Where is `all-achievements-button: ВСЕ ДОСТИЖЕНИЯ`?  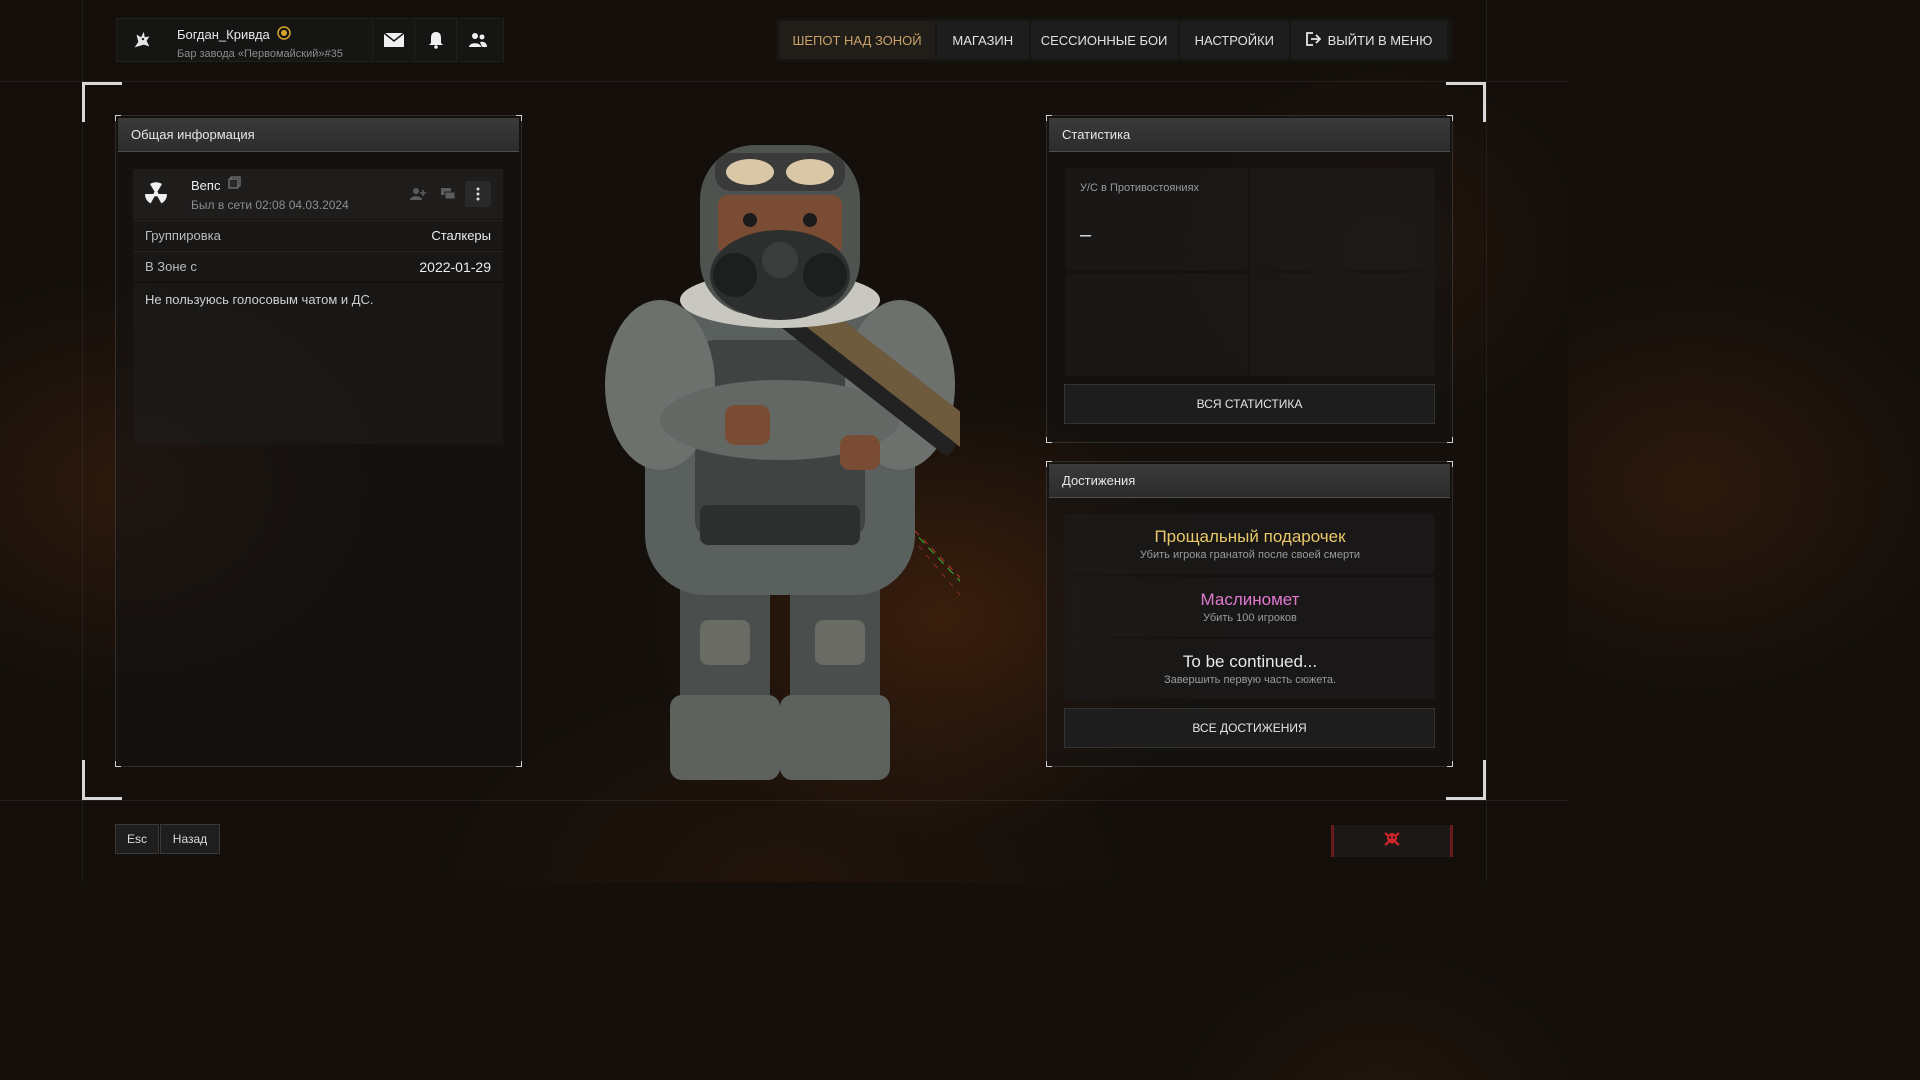
all-achievements-button: ВСЕ ДОСТИЖЕНИЯ is located at coordinates (1249, 728).